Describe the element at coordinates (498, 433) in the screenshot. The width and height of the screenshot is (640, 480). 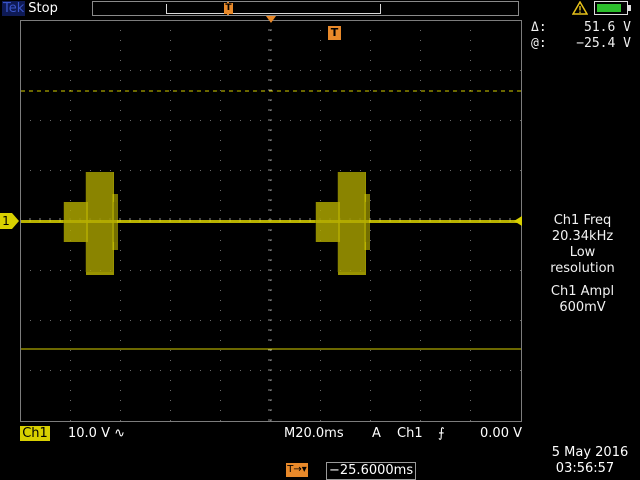
I see `trigger-level: 0.00 V` at that location.